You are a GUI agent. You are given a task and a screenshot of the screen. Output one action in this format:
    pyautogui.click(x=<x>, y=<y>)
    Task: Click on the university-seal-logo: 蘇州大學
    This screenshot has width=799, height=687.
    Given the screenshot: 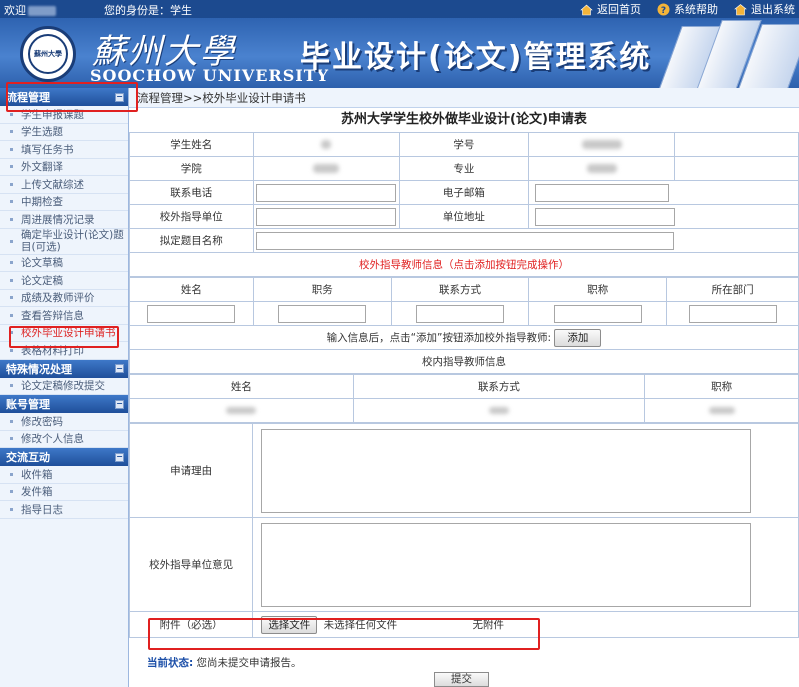 What is the action you would take?
    pyautogui.click(x=48, y=54)
    